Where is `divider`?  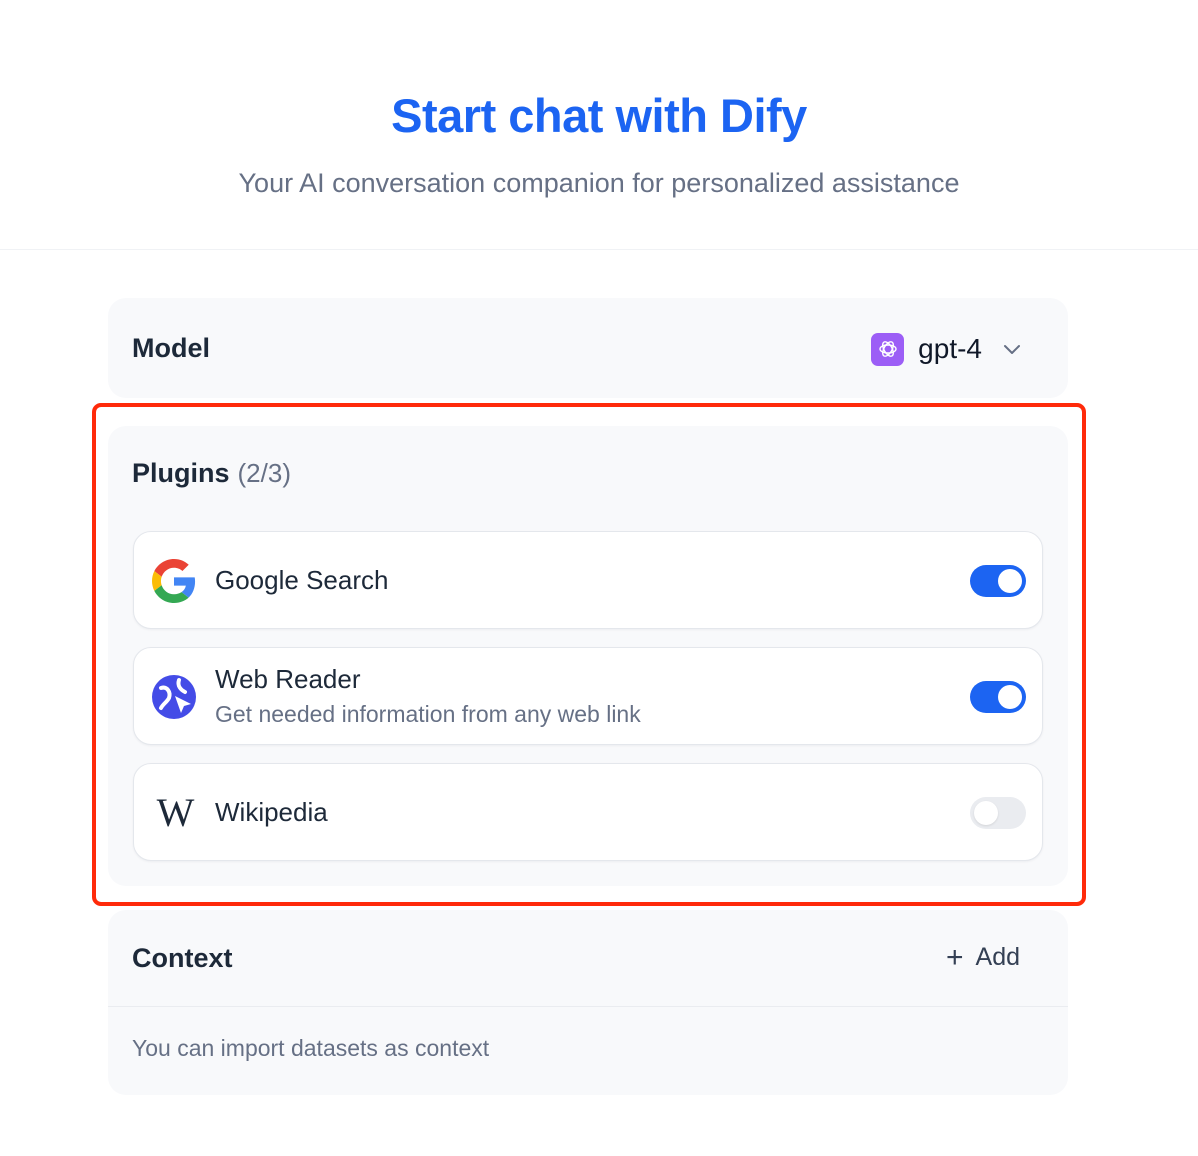 divider is located at coordinates (588, 1006).